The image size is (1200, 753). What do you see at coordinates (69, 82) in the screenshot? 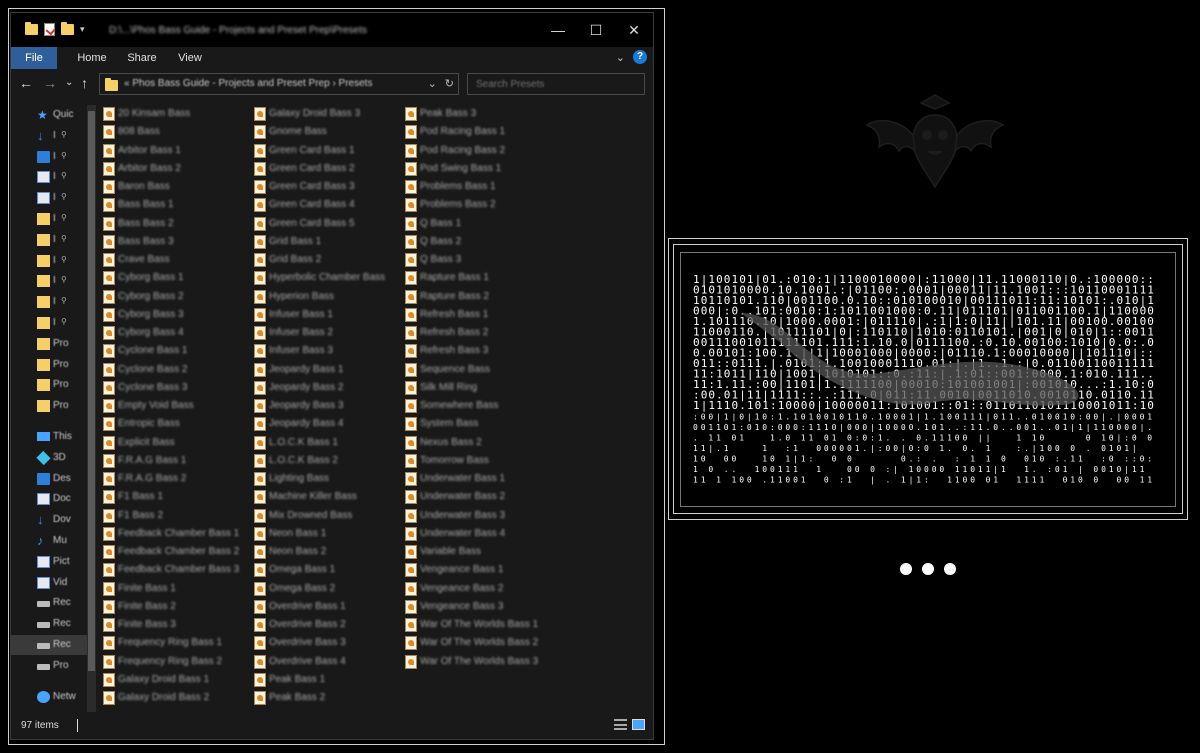
I see `recent-locations-icon: ⌄` at bounding box center [69, 82].